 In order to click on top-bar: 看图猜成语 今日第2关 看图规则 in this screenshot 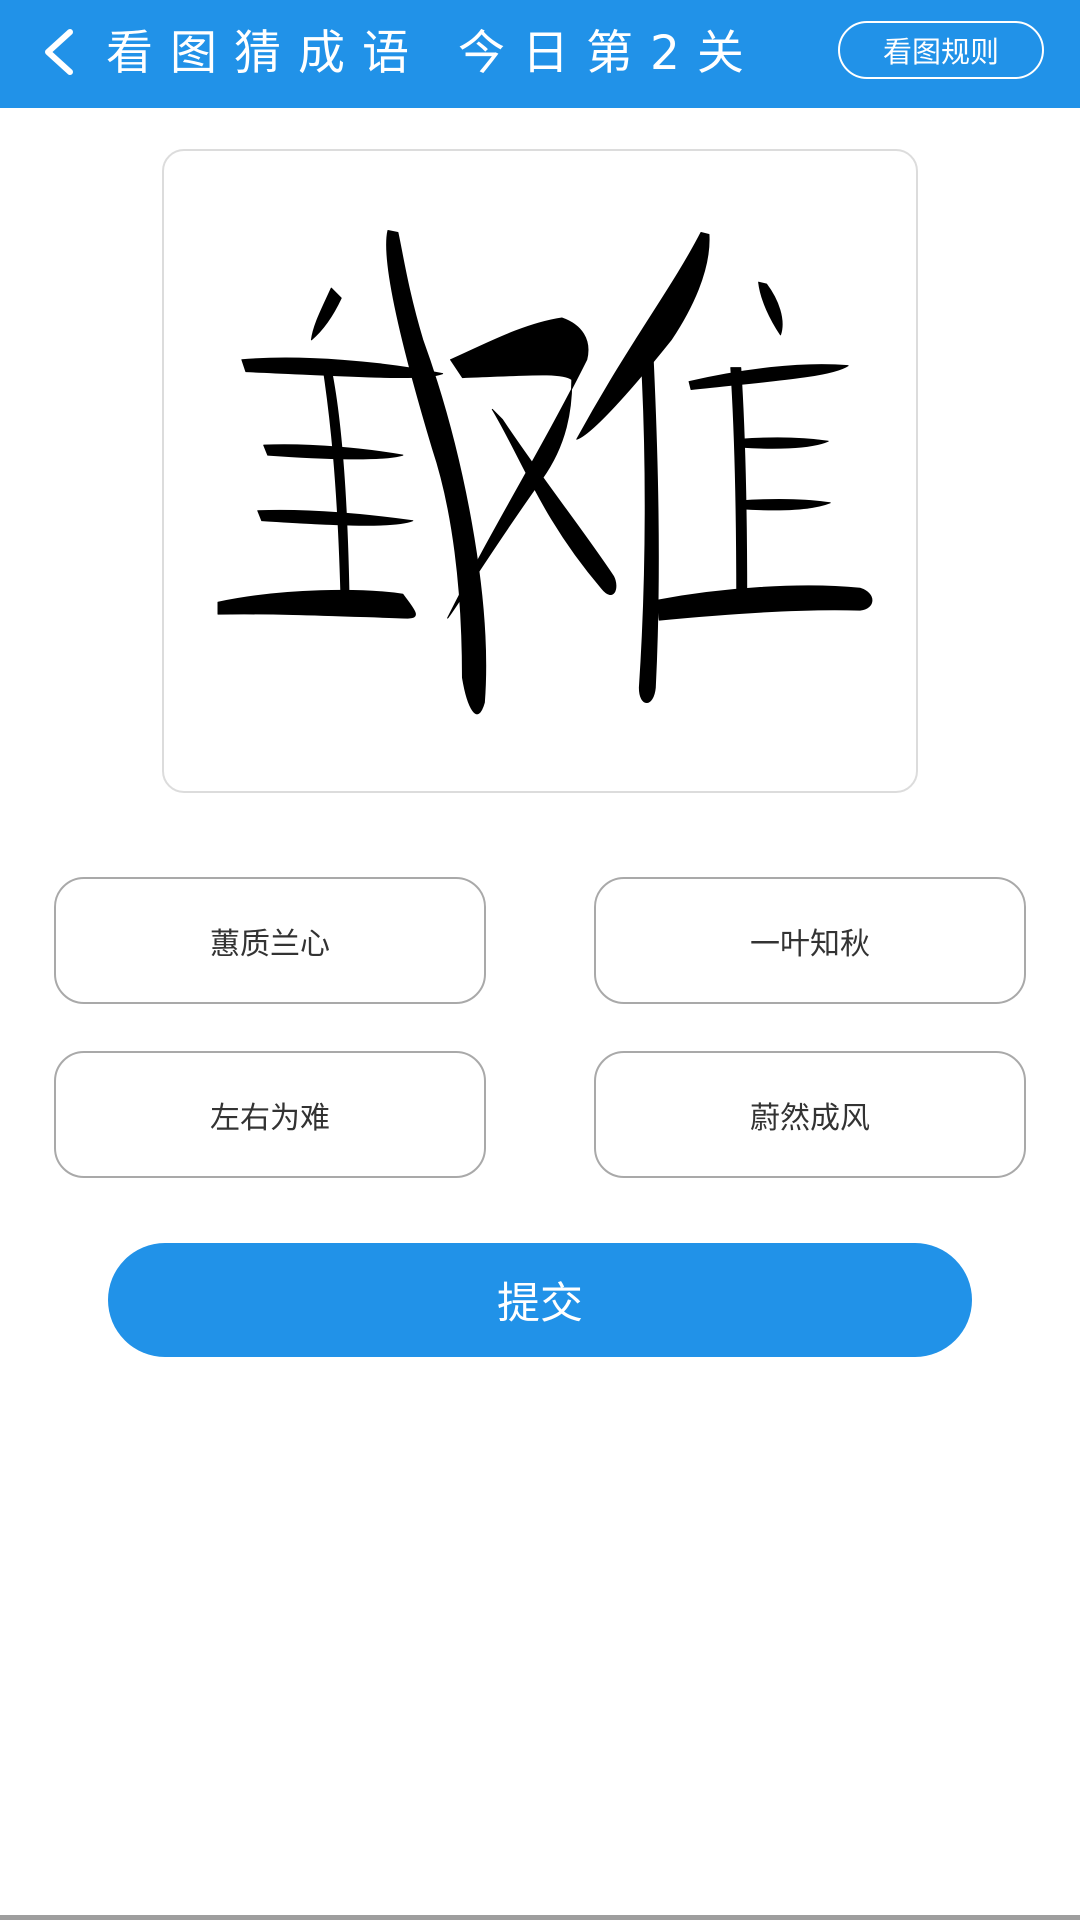, I will do `click(540, 54)`.